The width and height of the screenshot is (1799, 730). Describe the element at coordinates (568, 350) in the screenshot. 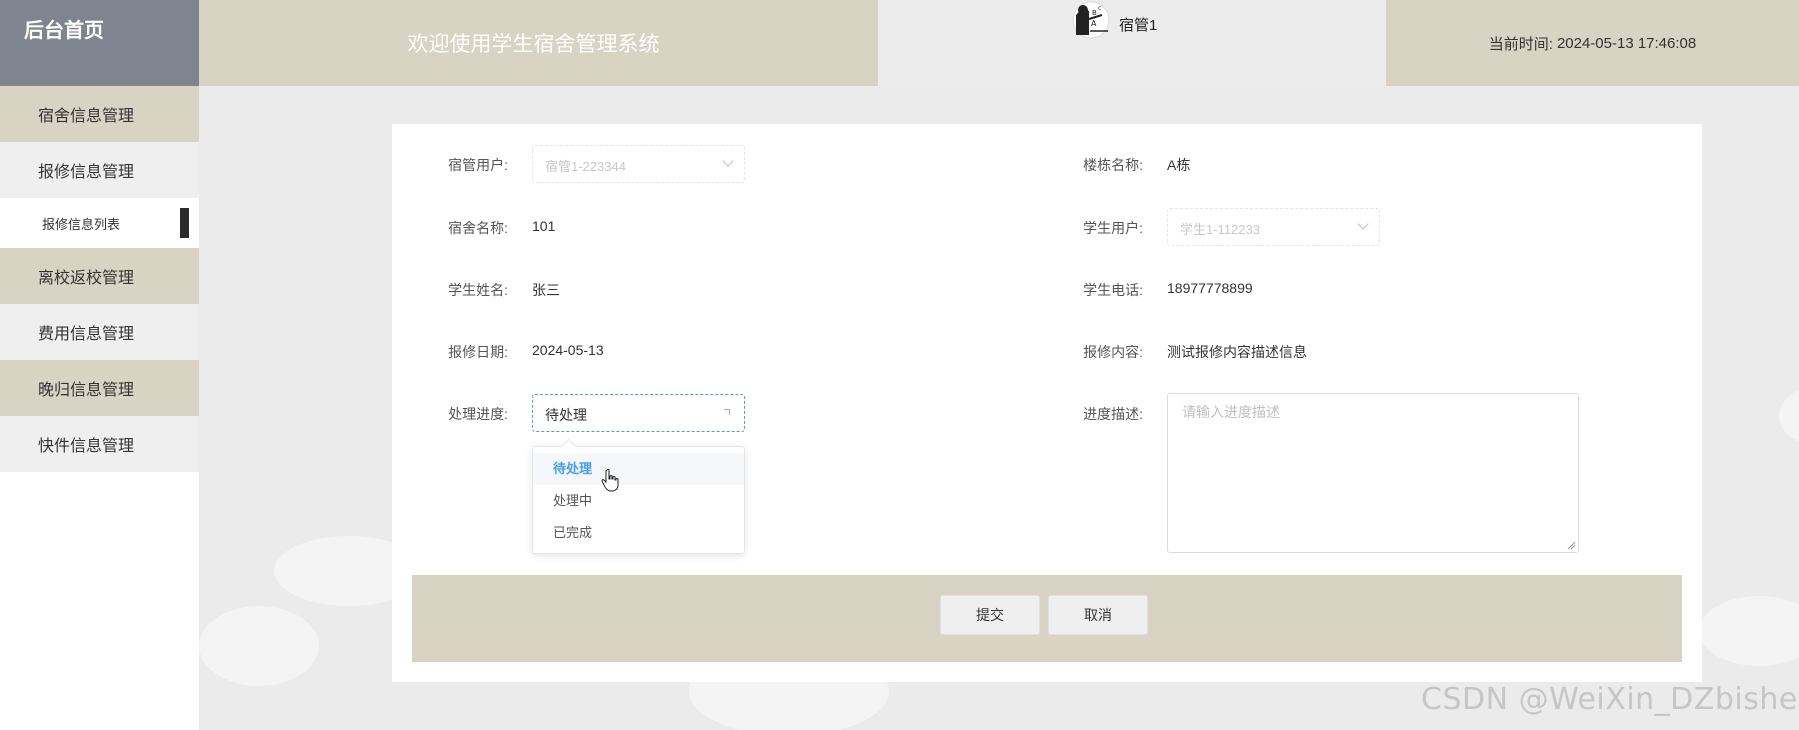

I see `repair-date-value: 2024-05-13` at that location.